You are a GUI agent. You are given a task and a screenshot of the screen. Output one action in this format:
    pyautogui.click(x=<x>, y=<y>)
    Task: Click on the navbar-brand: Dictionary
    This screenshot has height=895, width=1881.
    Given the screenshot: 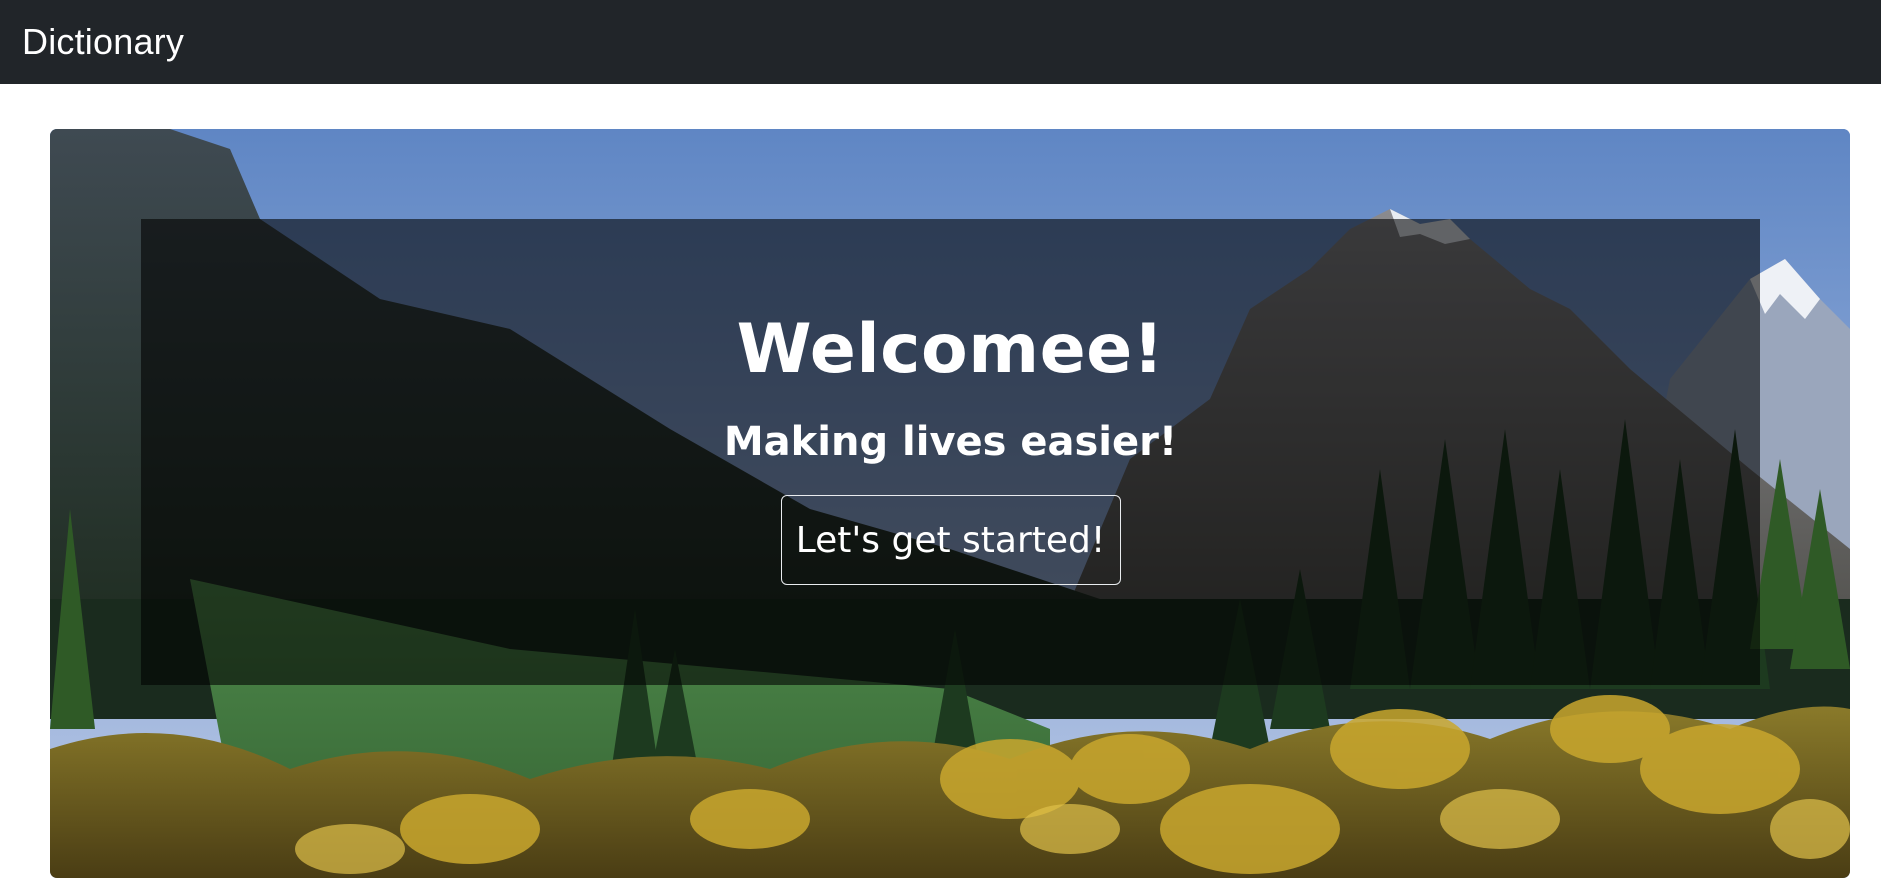 What is the action you would take?
    pyautogui.click(x=103, y=42)
    